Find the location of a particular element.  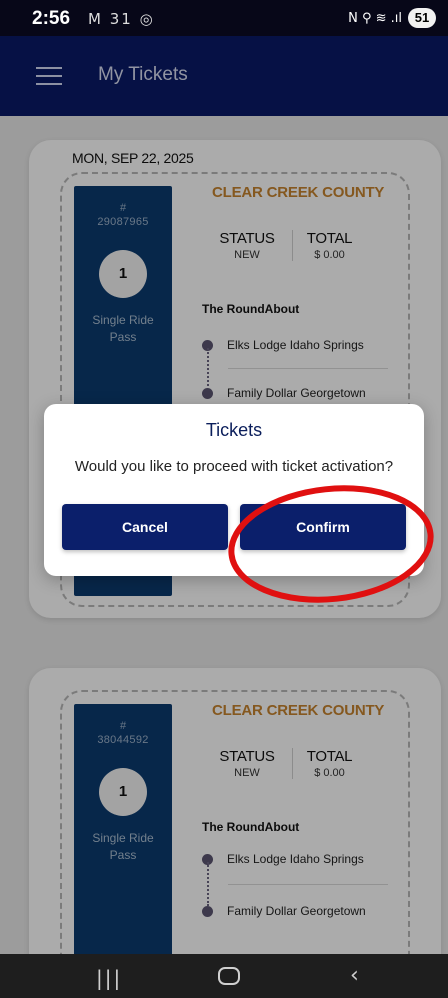

notification-icons: M 31 ◎ is located at coordinates (121, 19).